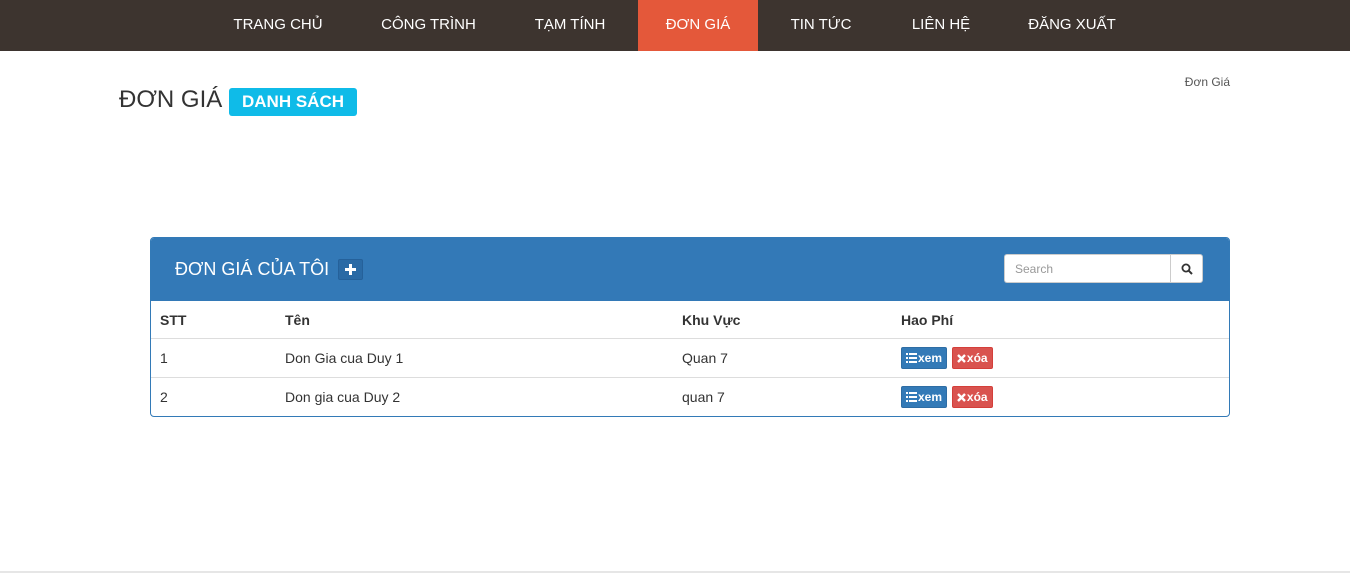 This screenshot has height=573, width=1350. I want to click on cell-stt: 2, so click(213, 396).